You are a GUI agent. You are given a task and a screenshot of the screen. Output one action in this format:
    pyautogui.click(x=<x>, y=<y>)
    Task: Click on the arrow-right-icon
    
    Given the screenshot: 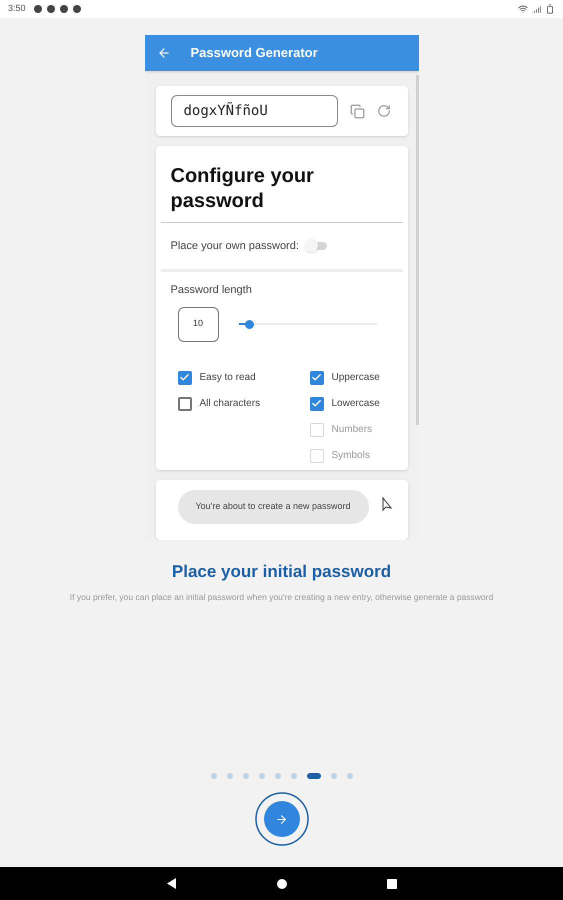 What is the action you would take?
    pyautogui.click(x=281, y=819)
    